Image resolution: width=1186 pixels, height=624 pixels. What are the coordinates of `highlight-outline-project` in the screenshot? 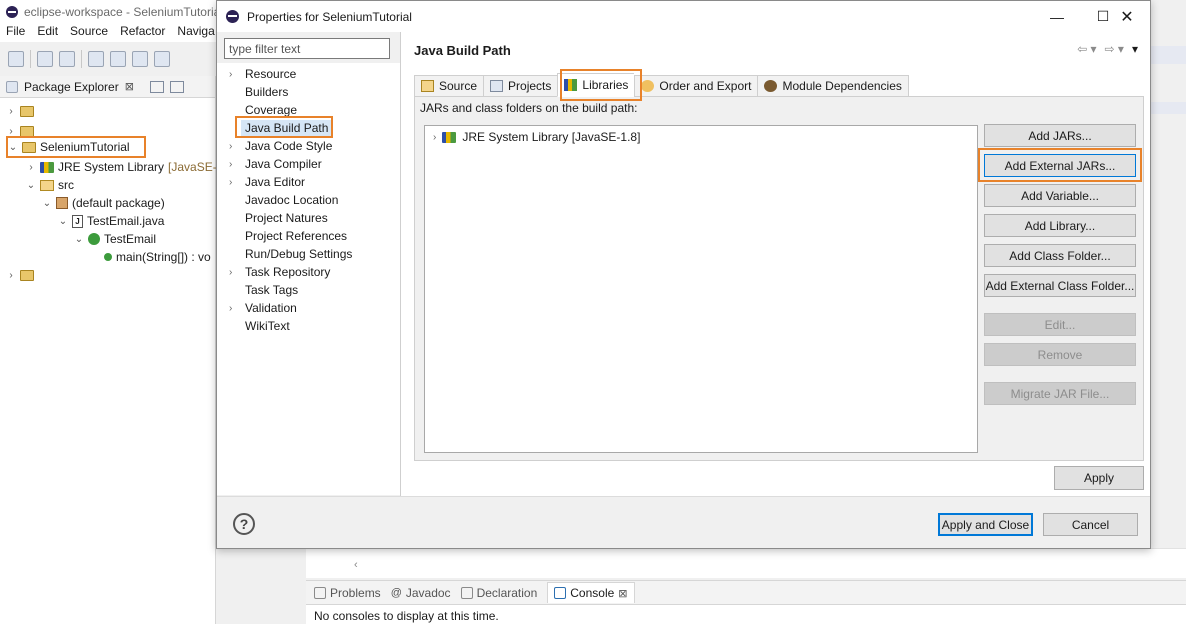 It's located at (76, 147).